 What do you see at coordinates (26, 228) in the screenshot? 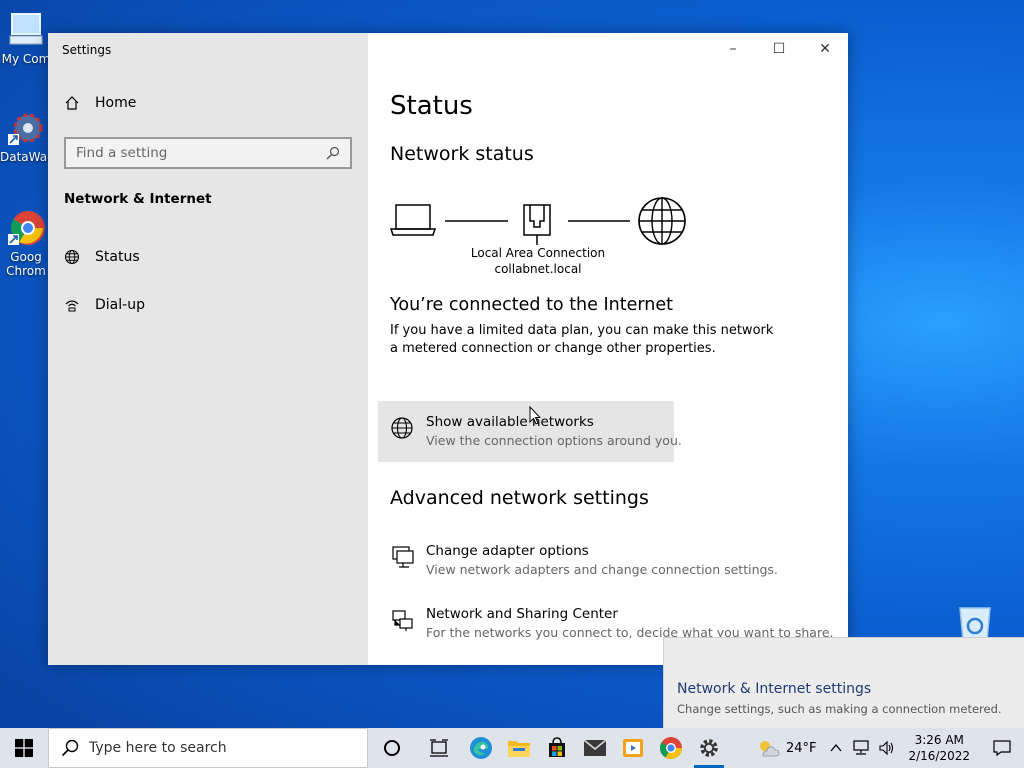
I see `chrome-shortcut-icon` at bounding box center [26, 228].